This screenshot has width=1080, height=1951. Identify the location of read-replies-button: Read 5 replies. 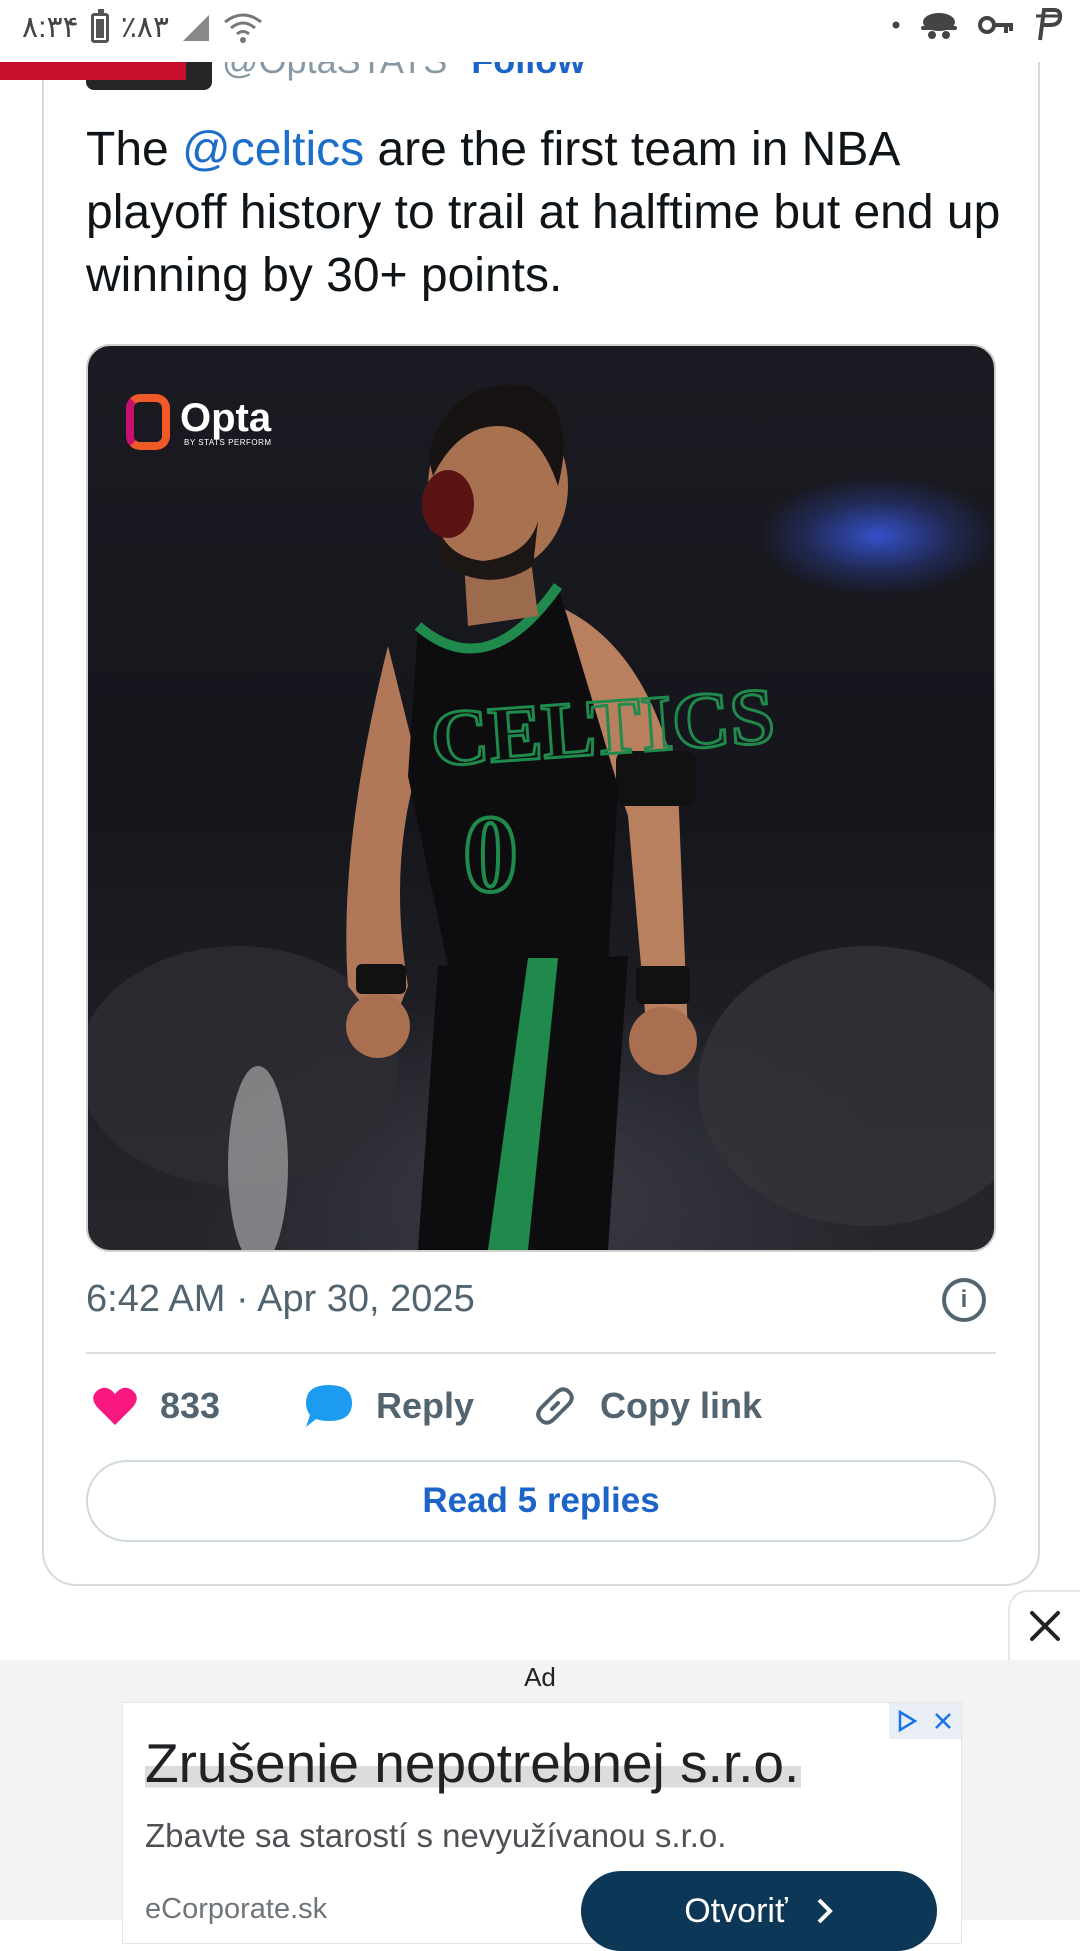
(541, 1501).